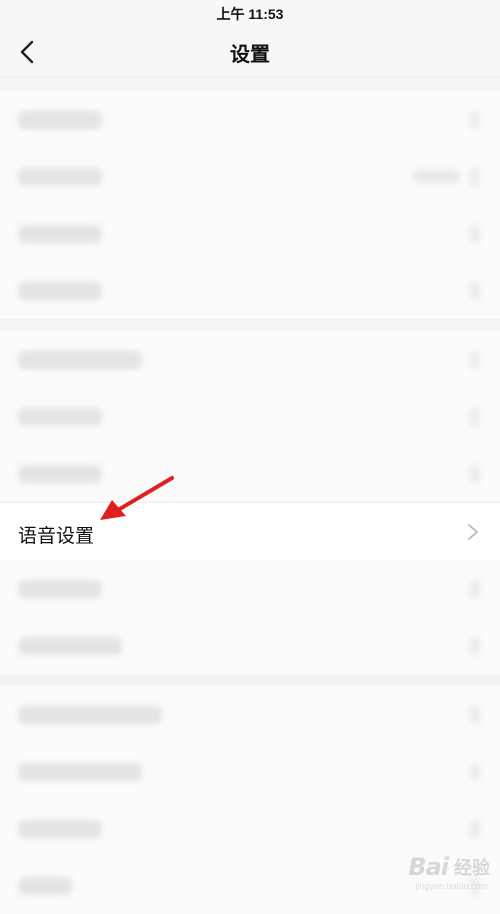 This screenshot has height=914, width=500. Describe the element at coordinates (428, 867) in the screenshot. I see `watermark-logo: Bai` at that location.